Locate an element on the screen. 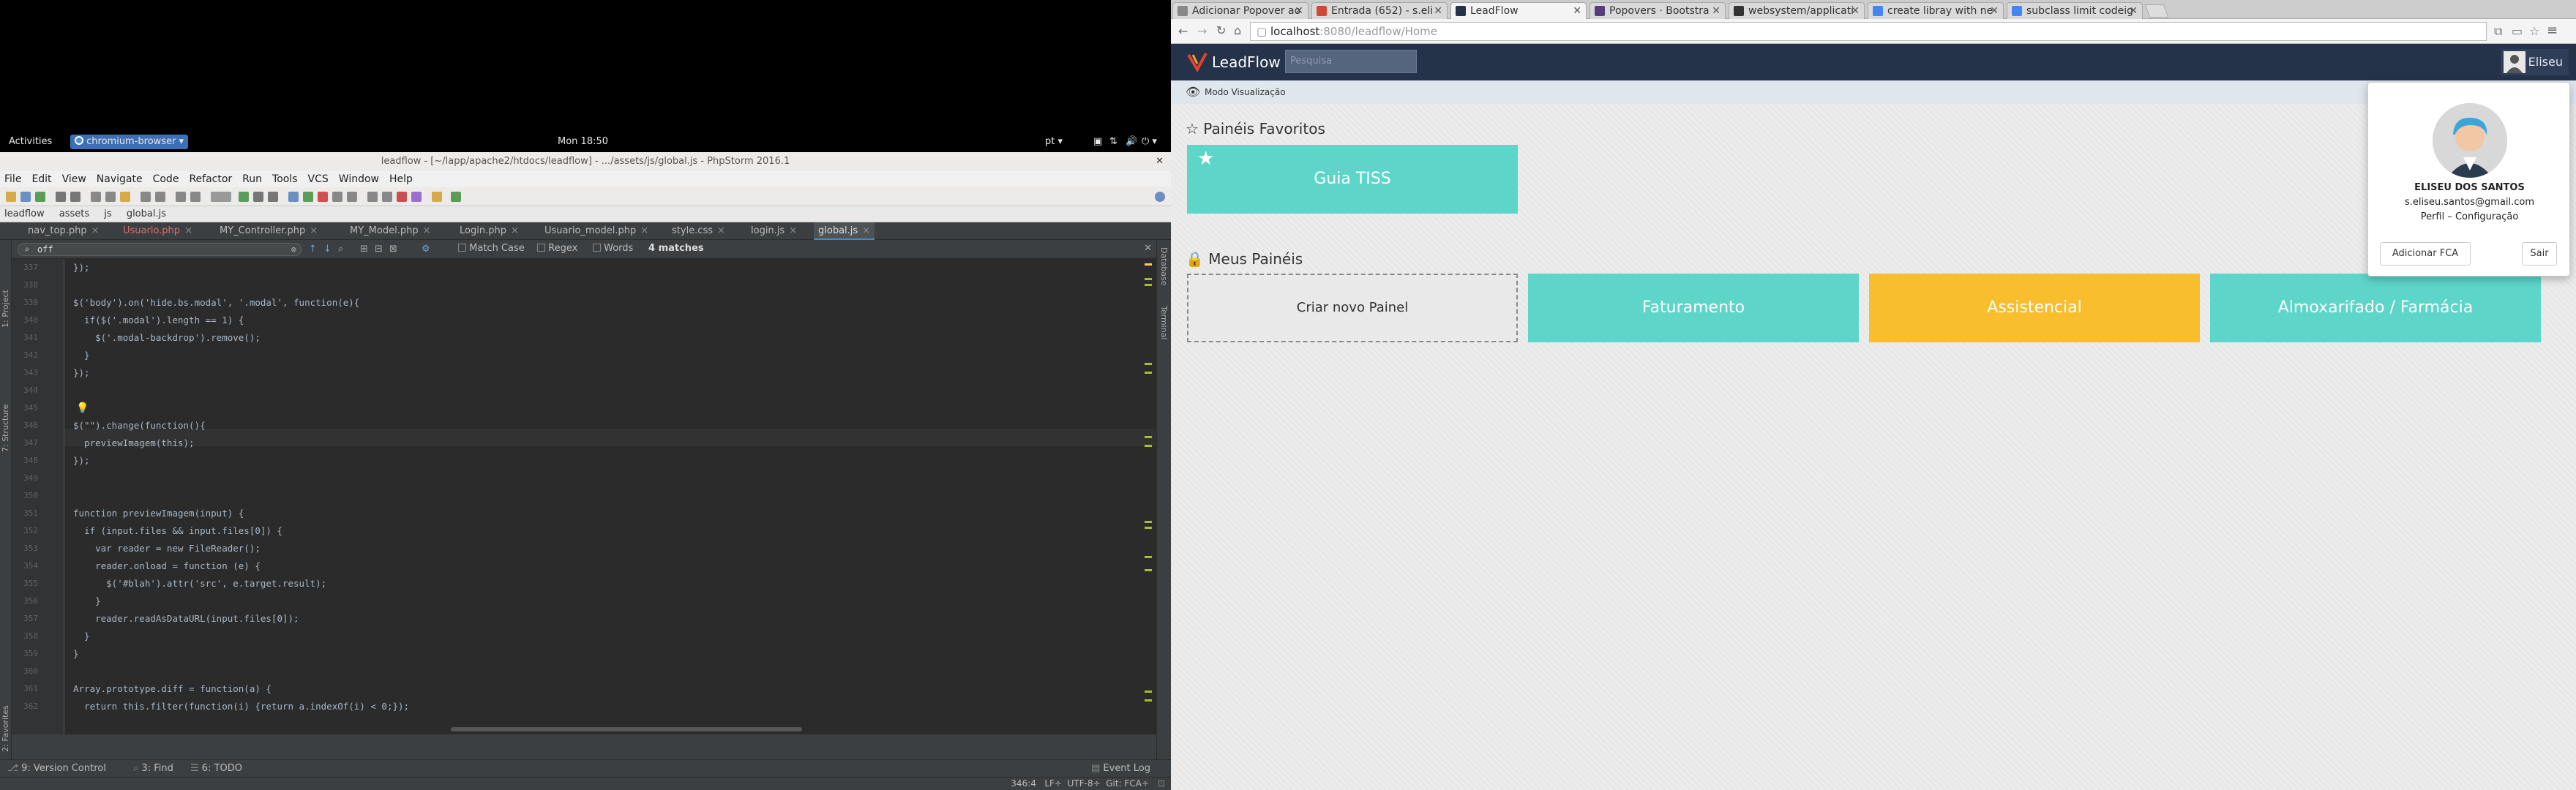  input-source: pt ▾ is located at coordinates (1054, 142).